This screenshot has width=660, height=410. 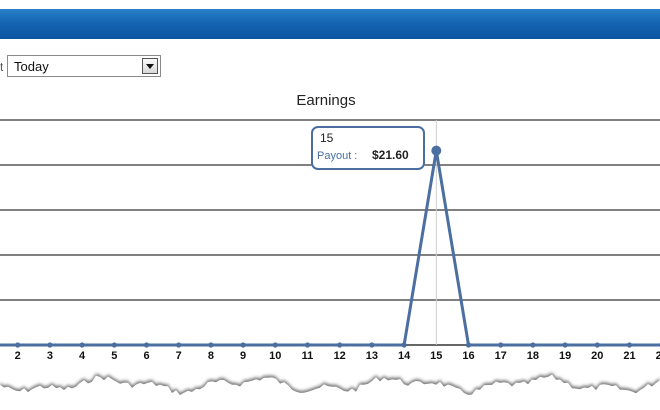 What do you see at coordinates (146, 356) in the screenshot?
I see `x-tick-label: 6` at bounding box center [146, 356].